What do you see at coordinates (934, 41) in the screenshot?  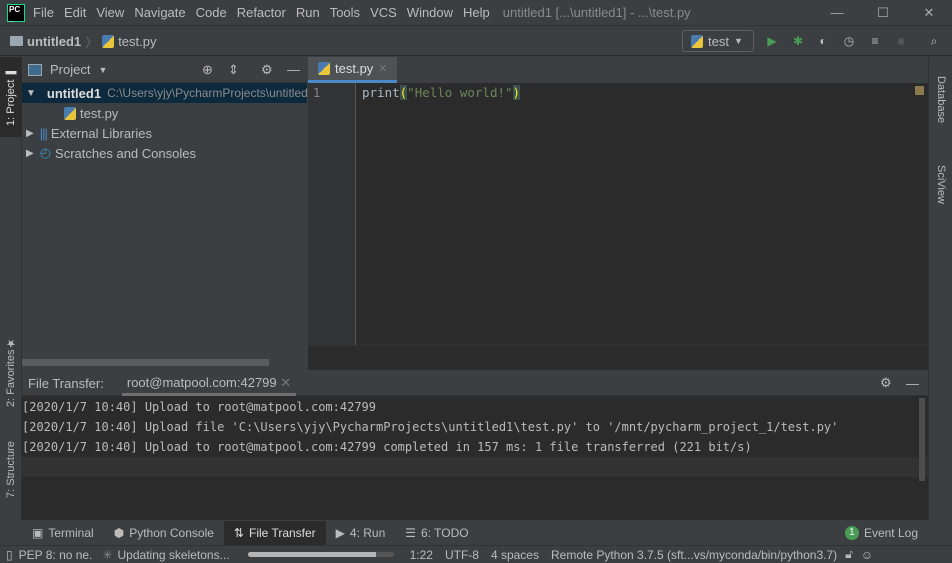 I see `search-icon: ⌕` at bounding box center [934, 41].